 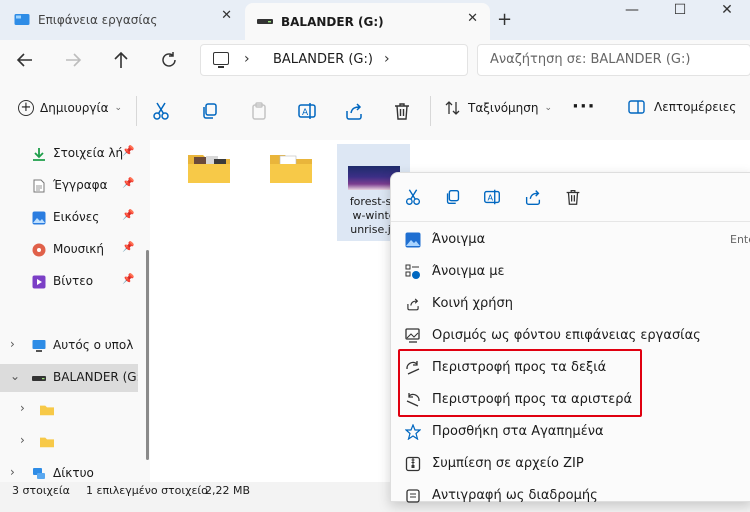 I want to click on menu-item-label: Συμπίεση σε αρχείο ZIP, so click(x=508, y=463).